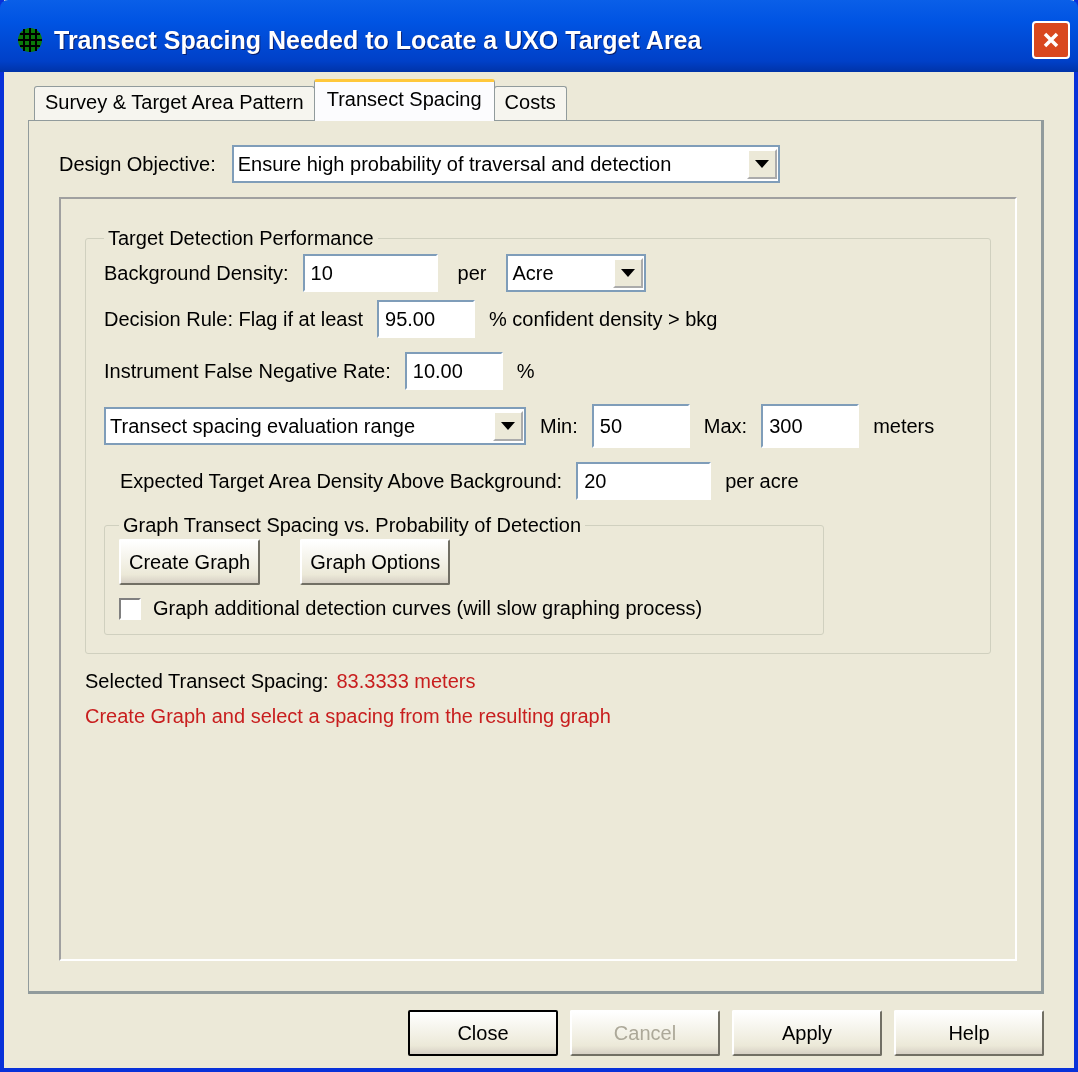 The width and height of the screenshot is (1078, 1072). What do you see at coordinates (130, 608) in the screenshot?
I see `checkbox` at bounding box center [130, 608].